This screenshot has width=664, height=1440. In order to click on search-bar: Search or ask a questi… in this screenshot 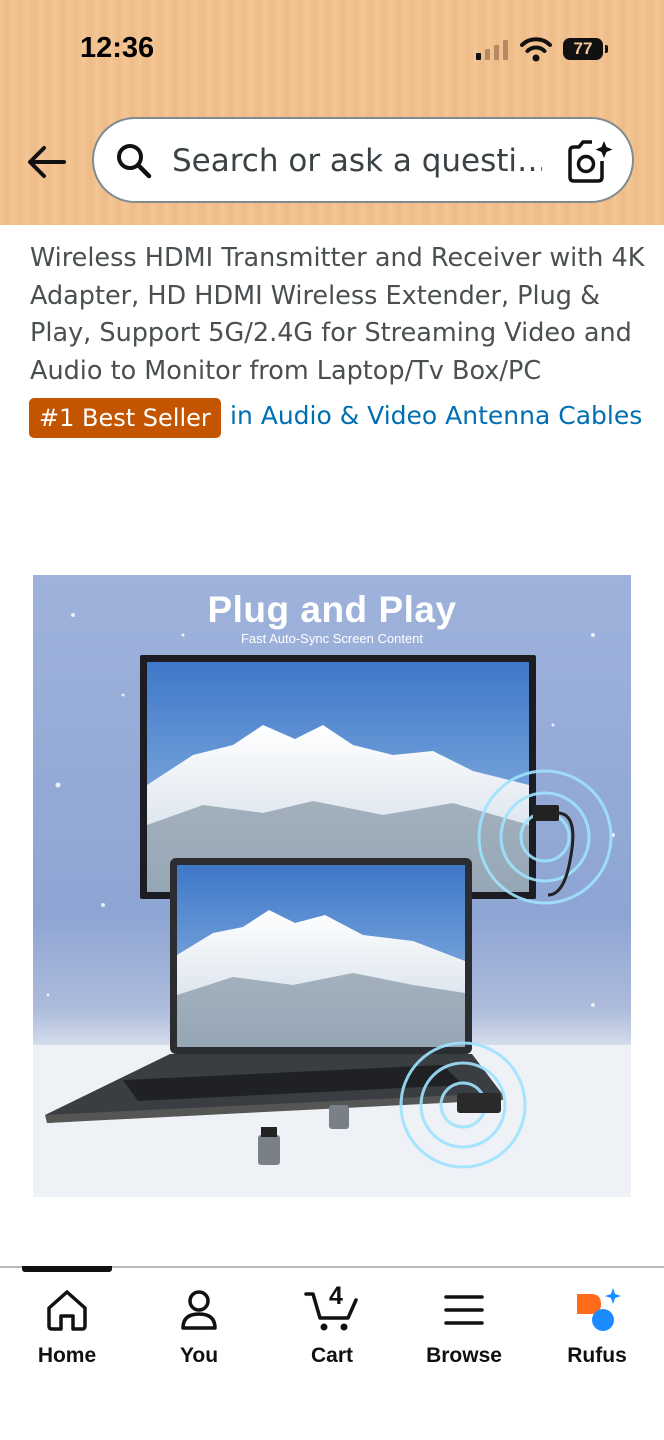, I will do `click(363, 160)`.